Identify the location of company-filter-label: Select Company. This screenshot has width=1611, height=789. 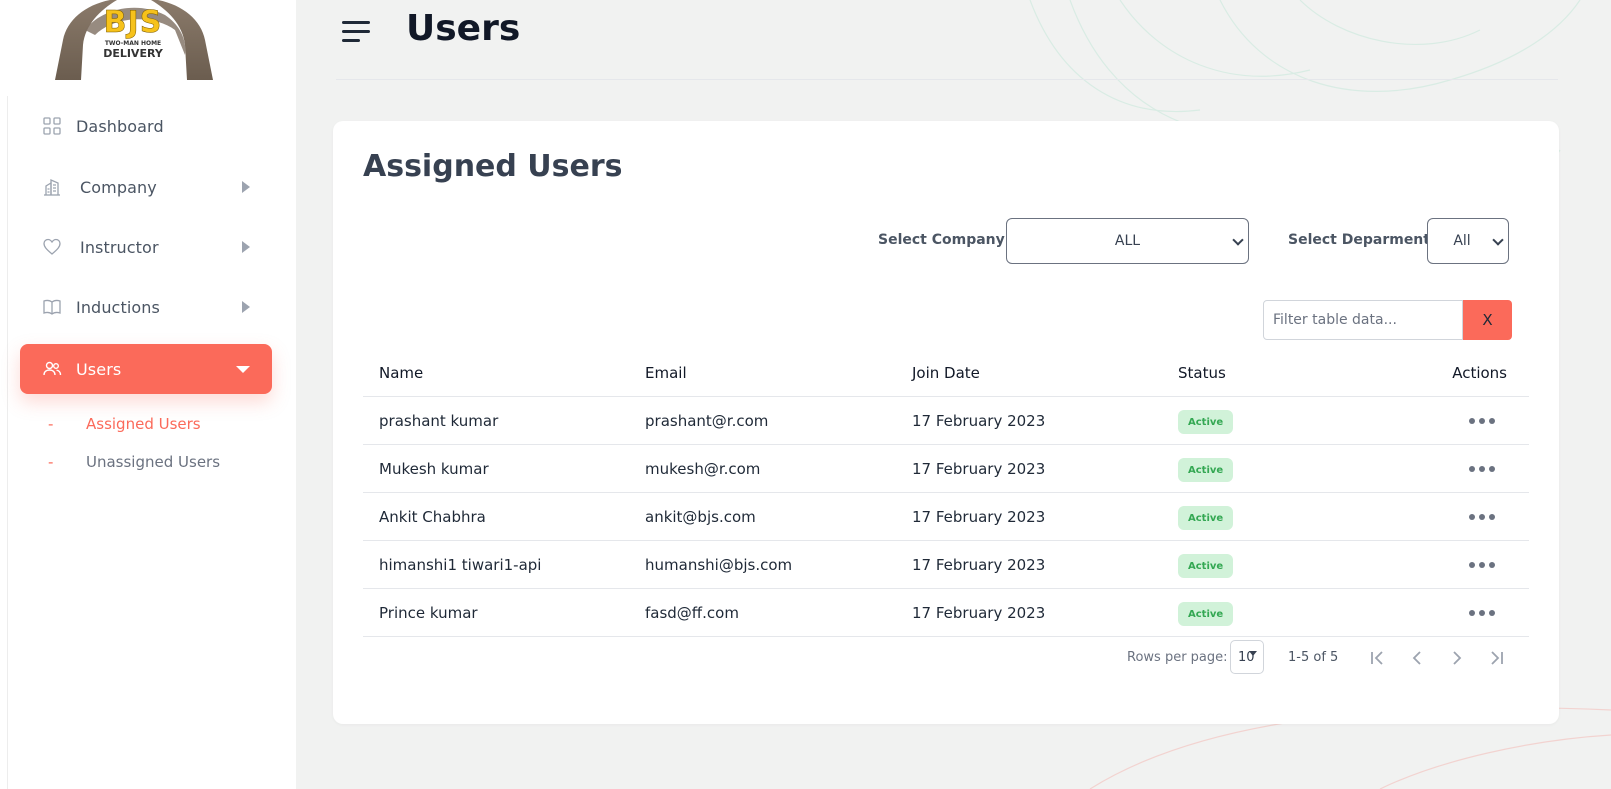
(941, 240).